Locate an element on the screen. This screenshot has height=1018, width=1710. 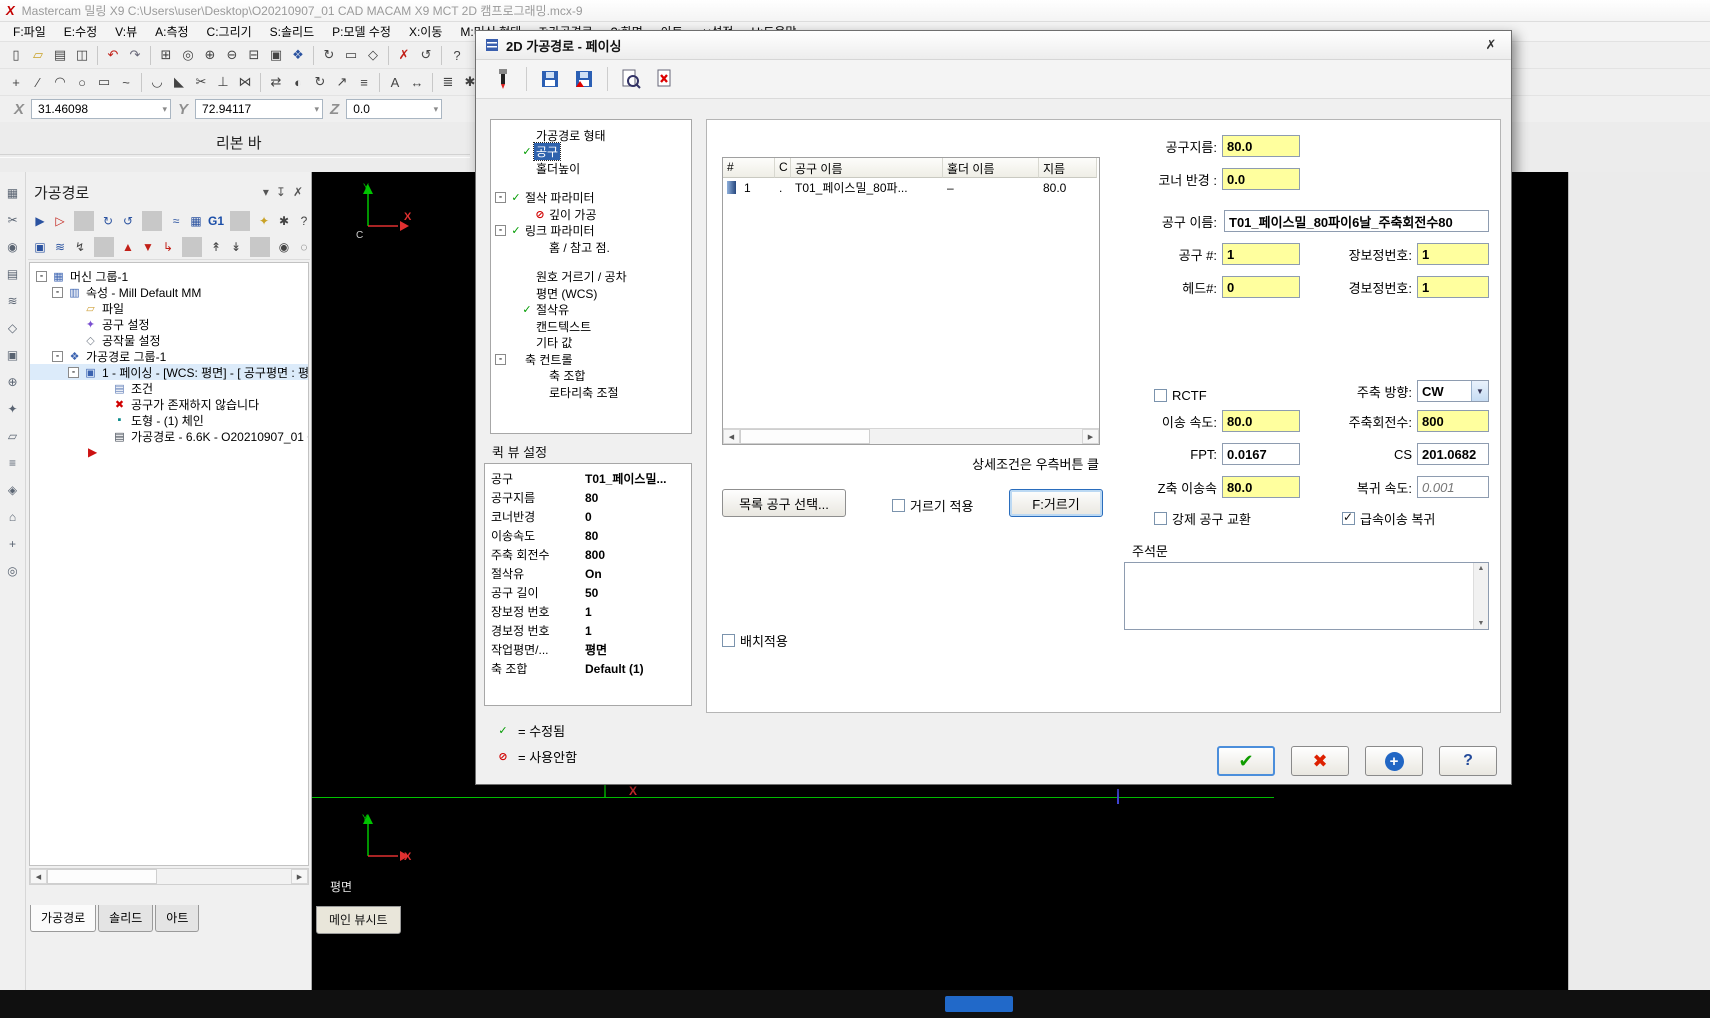
mru-function-icon-1: ▦ is located at coordinates (13, 193).